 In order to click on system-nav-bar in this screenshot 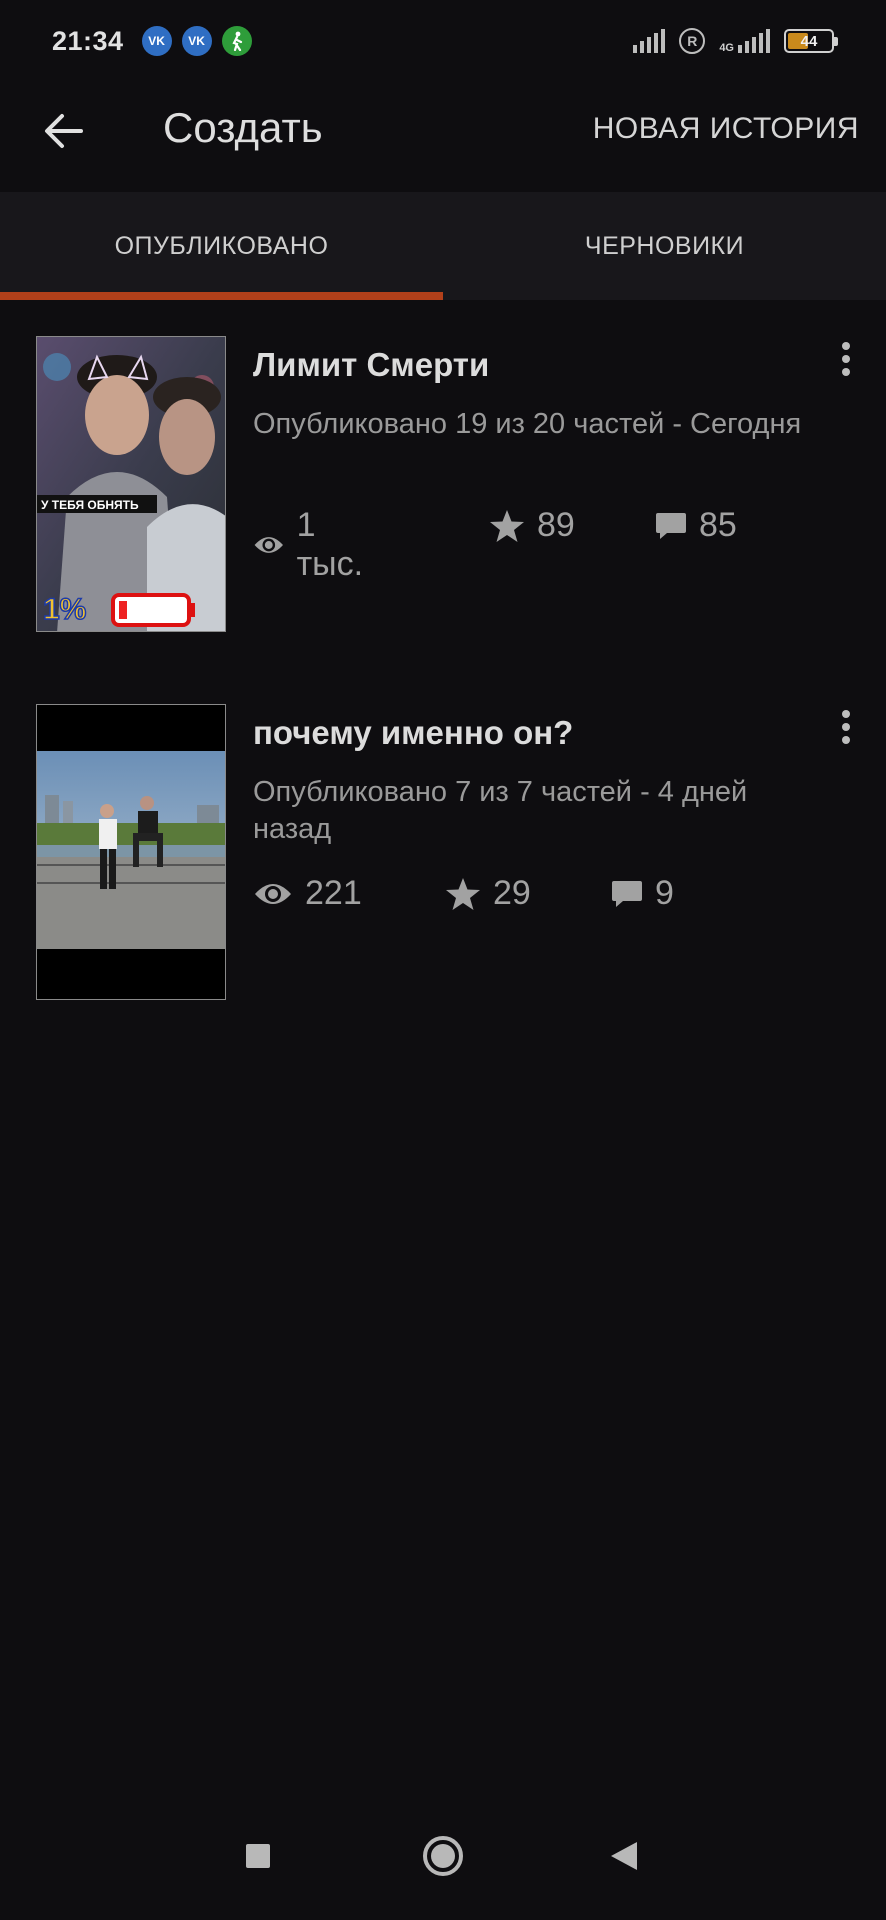, I will do `click(443, 1855)`.